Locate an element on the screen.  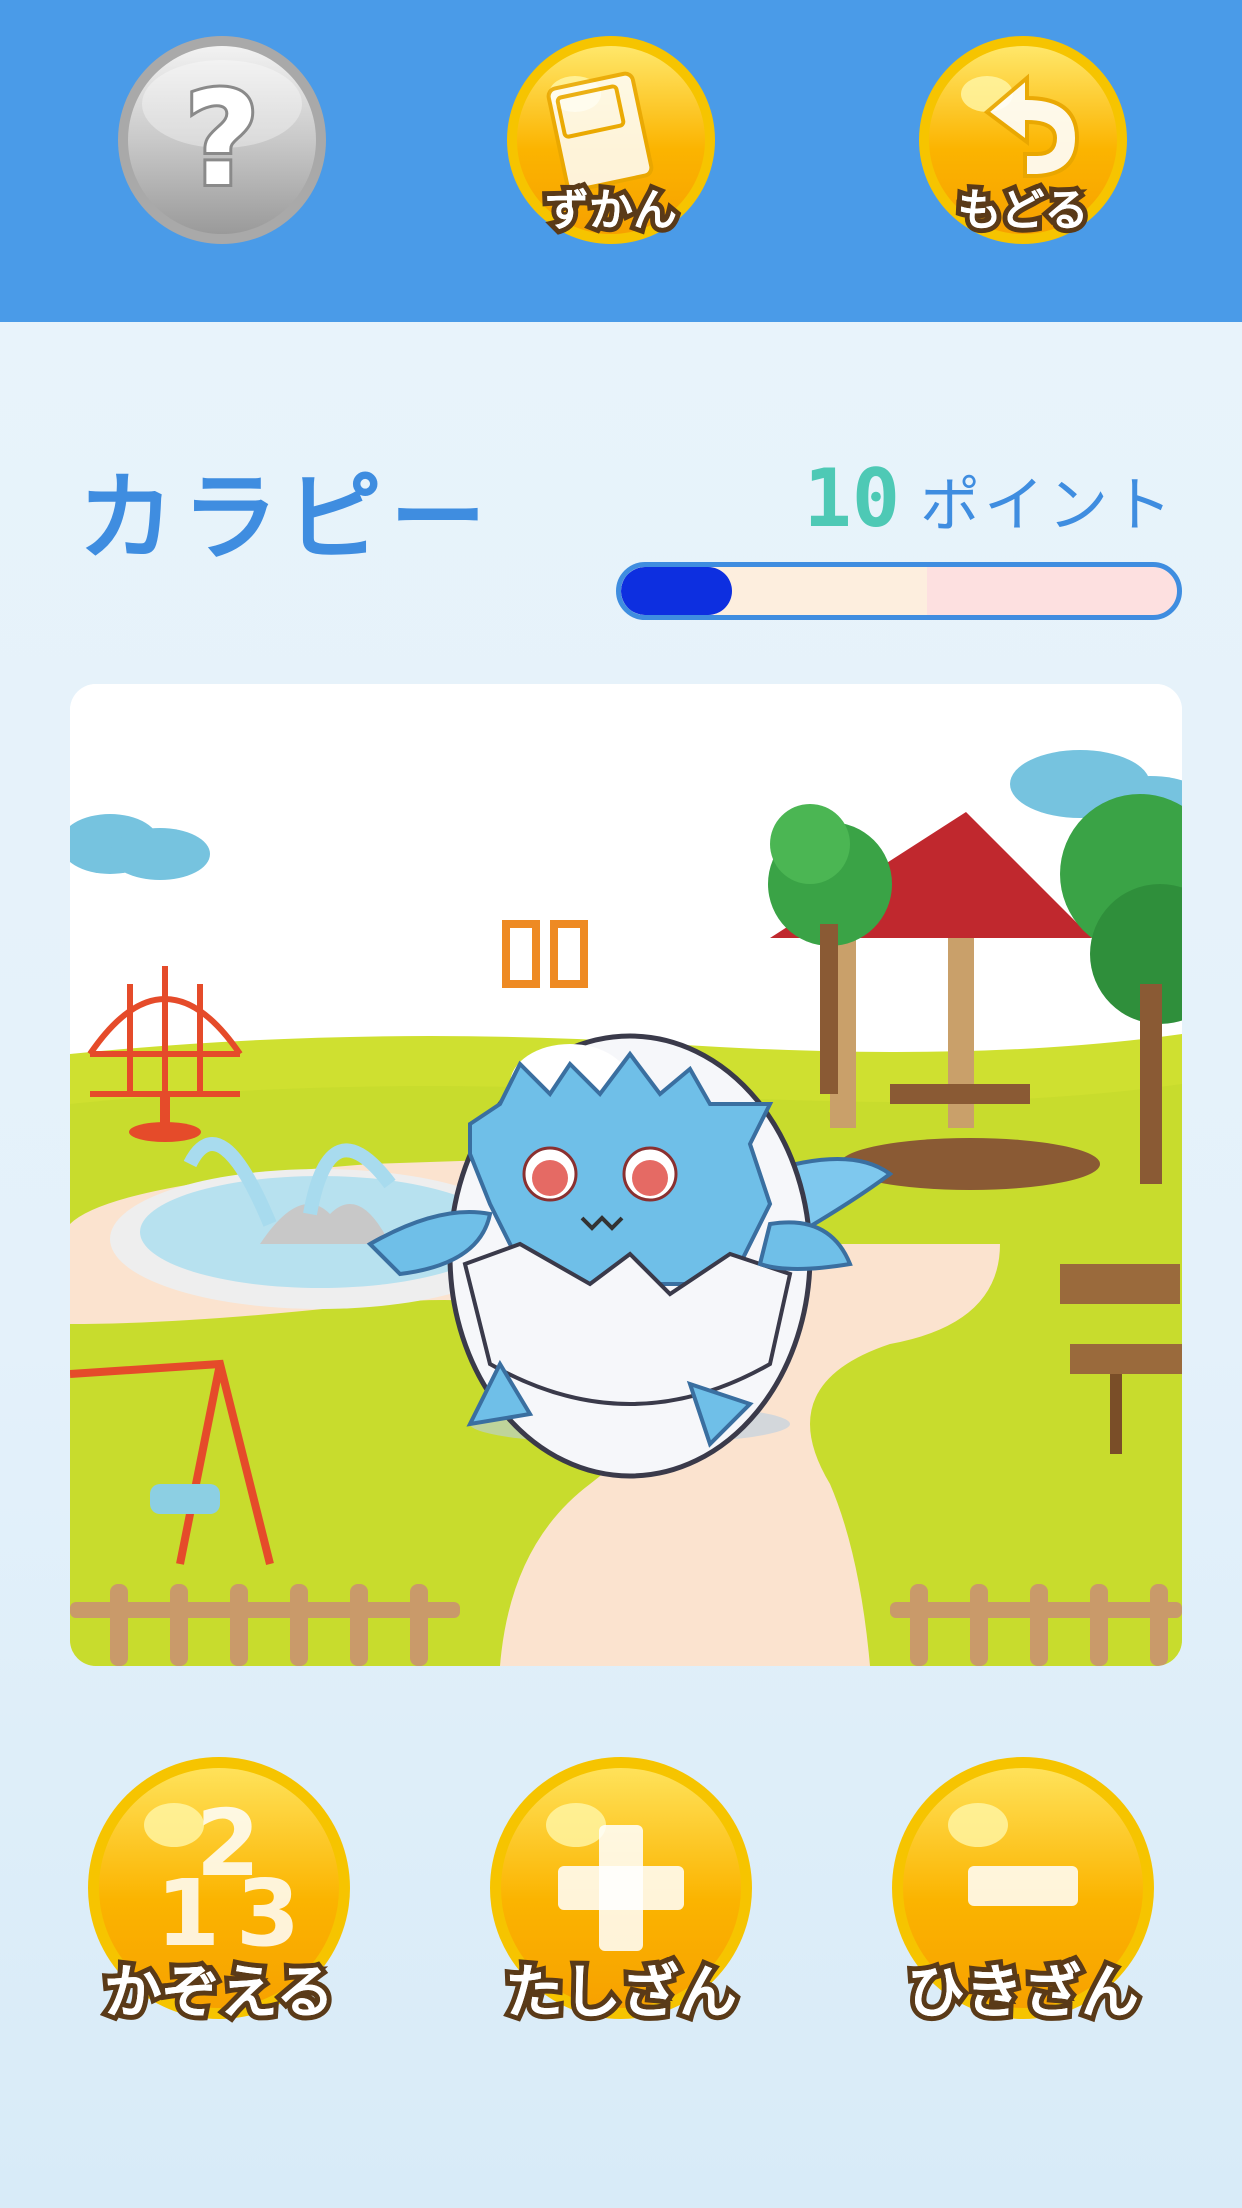
back-label: もどる is located at coordinates (1023, 210).